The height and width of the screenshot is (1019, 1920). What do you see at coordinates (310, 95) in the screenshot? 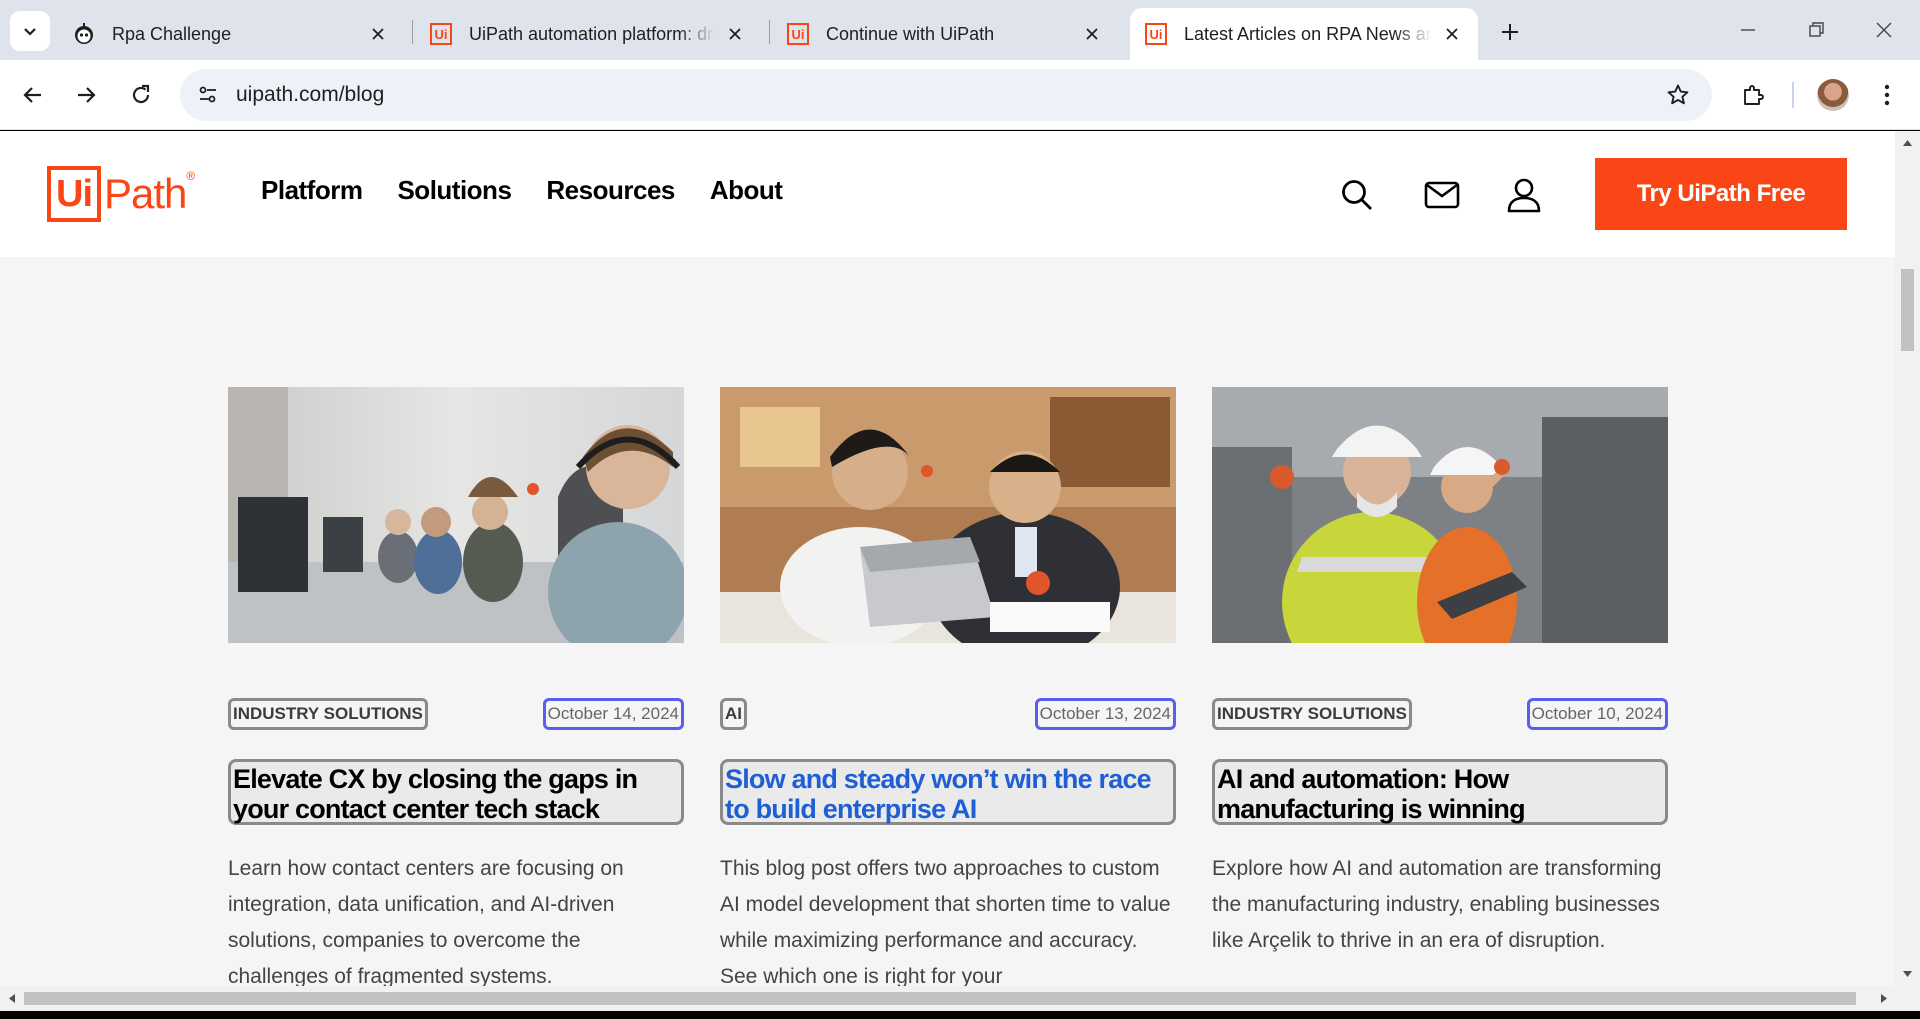
I see `url-text: uipath.com/blog` at bounding box center [310, 95].